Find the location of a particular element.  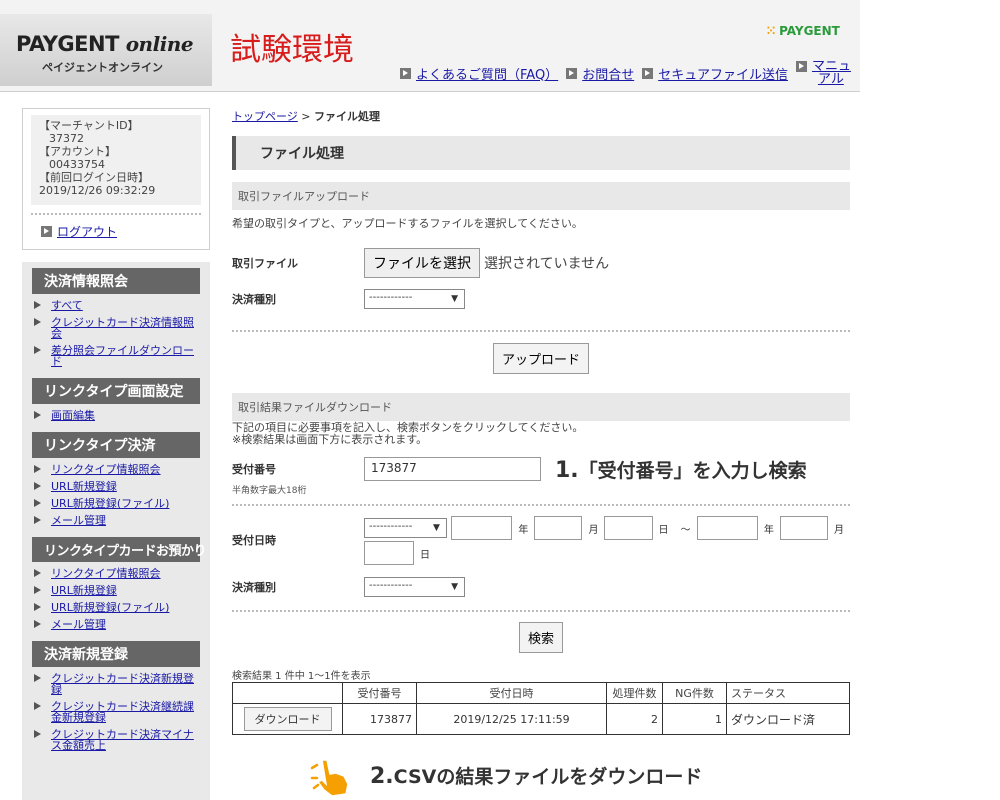

search-button: 検索 is located at coordinates (540, 637).